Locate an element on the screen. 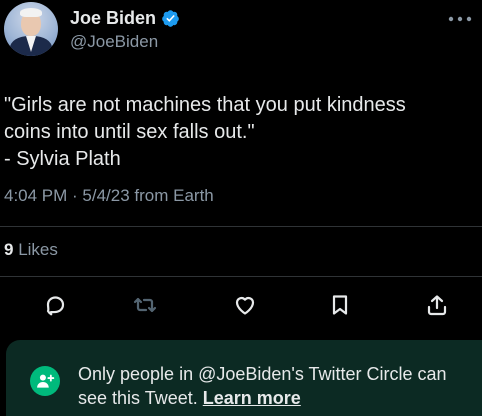  share-icon is located at coordinates (437, 305).